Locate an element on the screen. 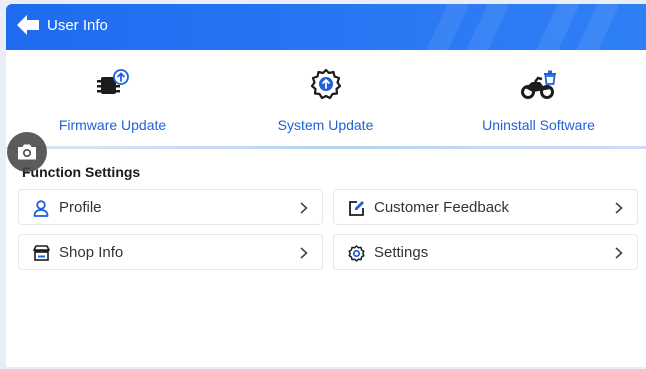 This screenshot has height=369, width=646. customer-feedback-item: Customer Feedback is located at coordinates (485, 207).